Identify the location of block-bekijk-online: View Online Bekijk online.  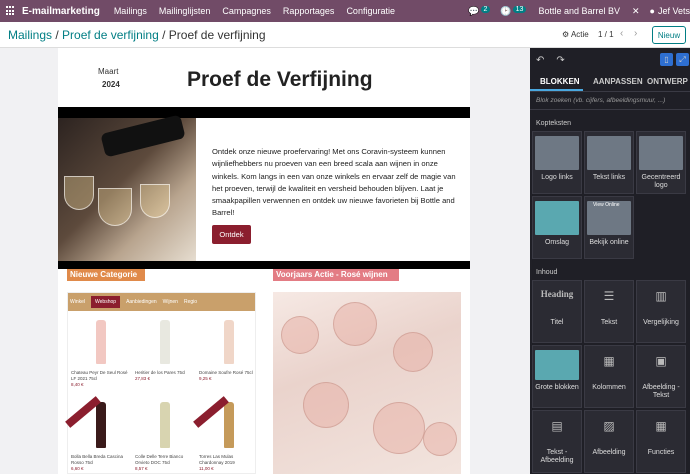
(609, 227).